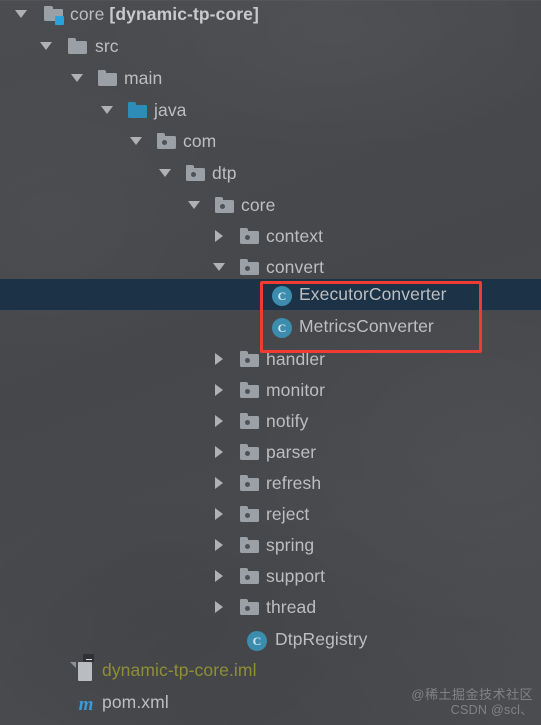  I want to click on tree-row-label: src, so click(107, 46).